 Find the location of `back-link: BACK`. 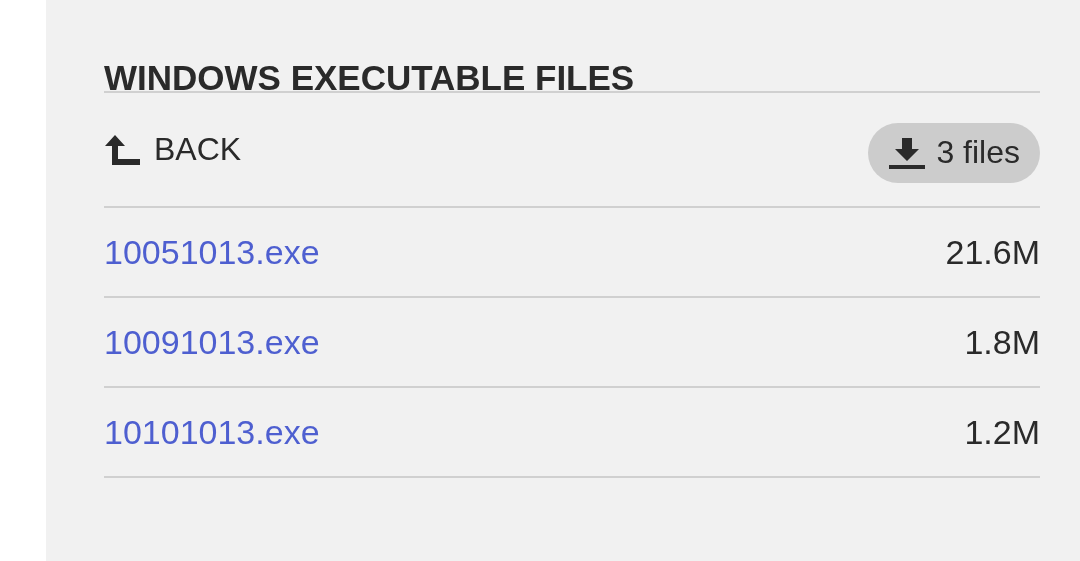

back-link: BACK is located at coordinates (173, 149).